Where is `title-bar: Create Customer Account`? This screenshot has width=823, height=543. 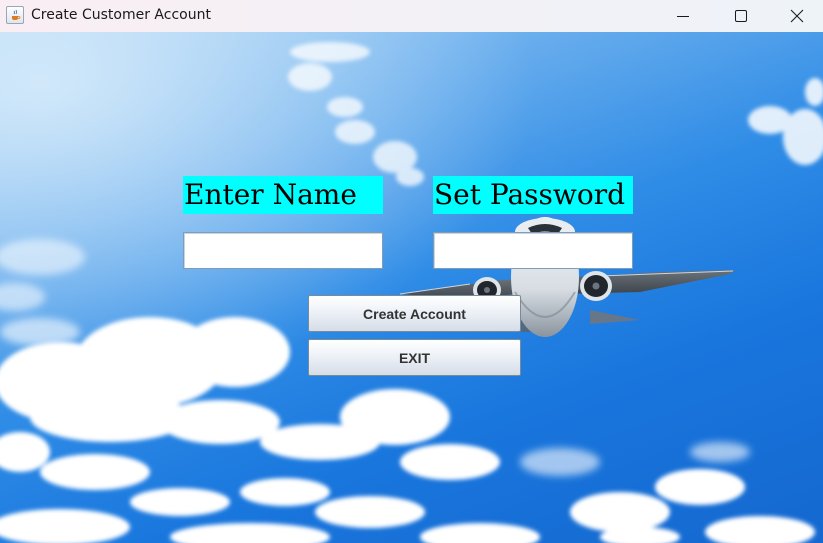
title-bar: Create Customer Account is located at coordinates (411, 16).